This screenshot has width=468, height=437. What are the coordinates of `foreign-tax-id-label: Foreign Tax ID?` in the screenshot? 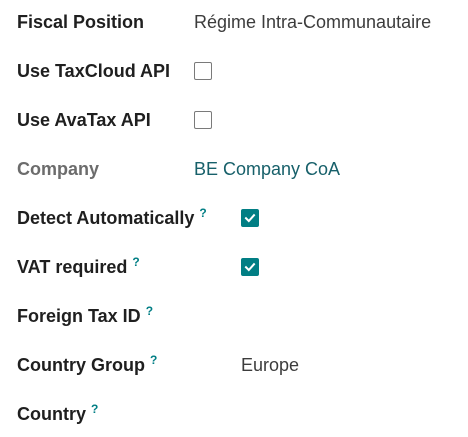 It's located at (85, 316).